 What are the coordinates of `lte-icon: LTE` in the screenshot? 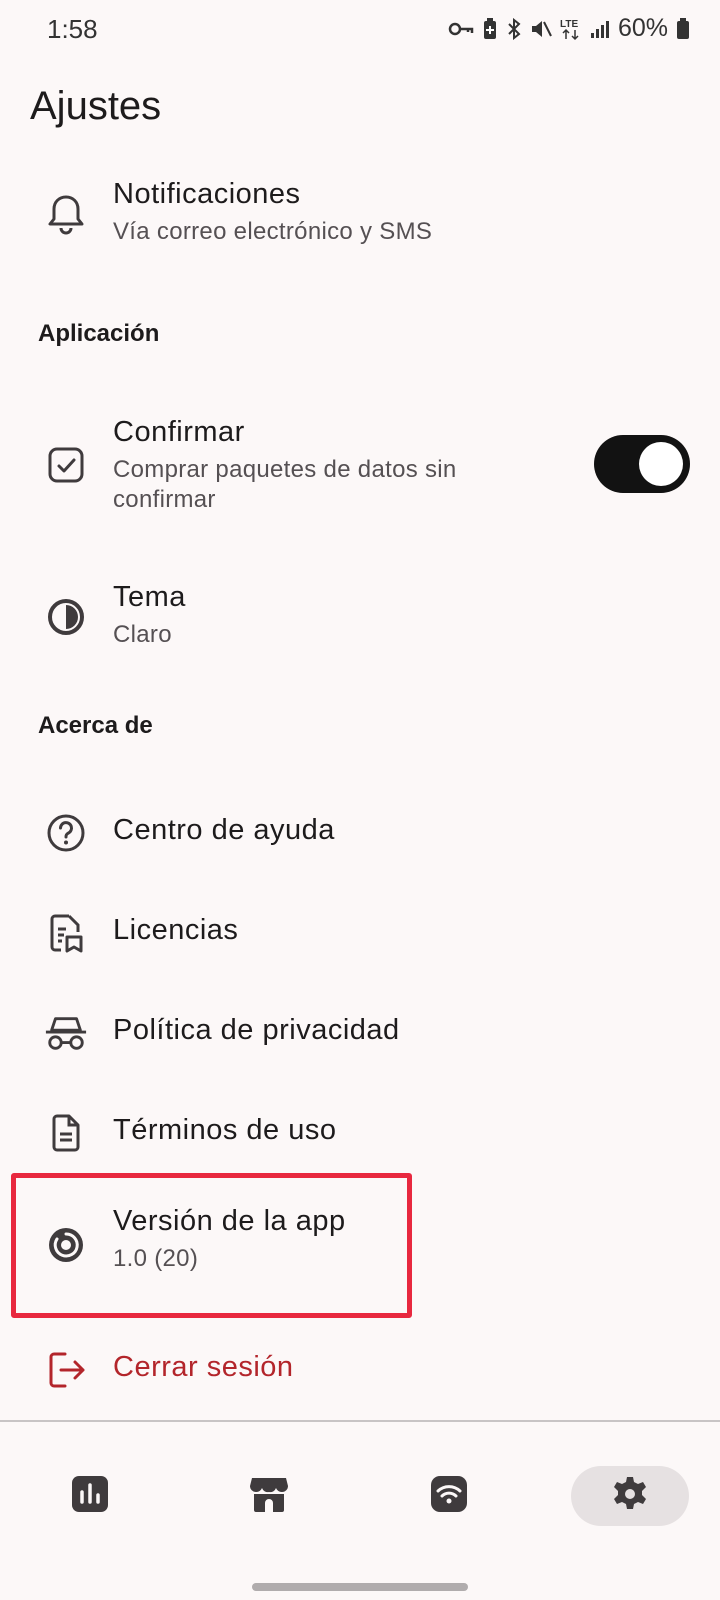 It's located at (571, 29).